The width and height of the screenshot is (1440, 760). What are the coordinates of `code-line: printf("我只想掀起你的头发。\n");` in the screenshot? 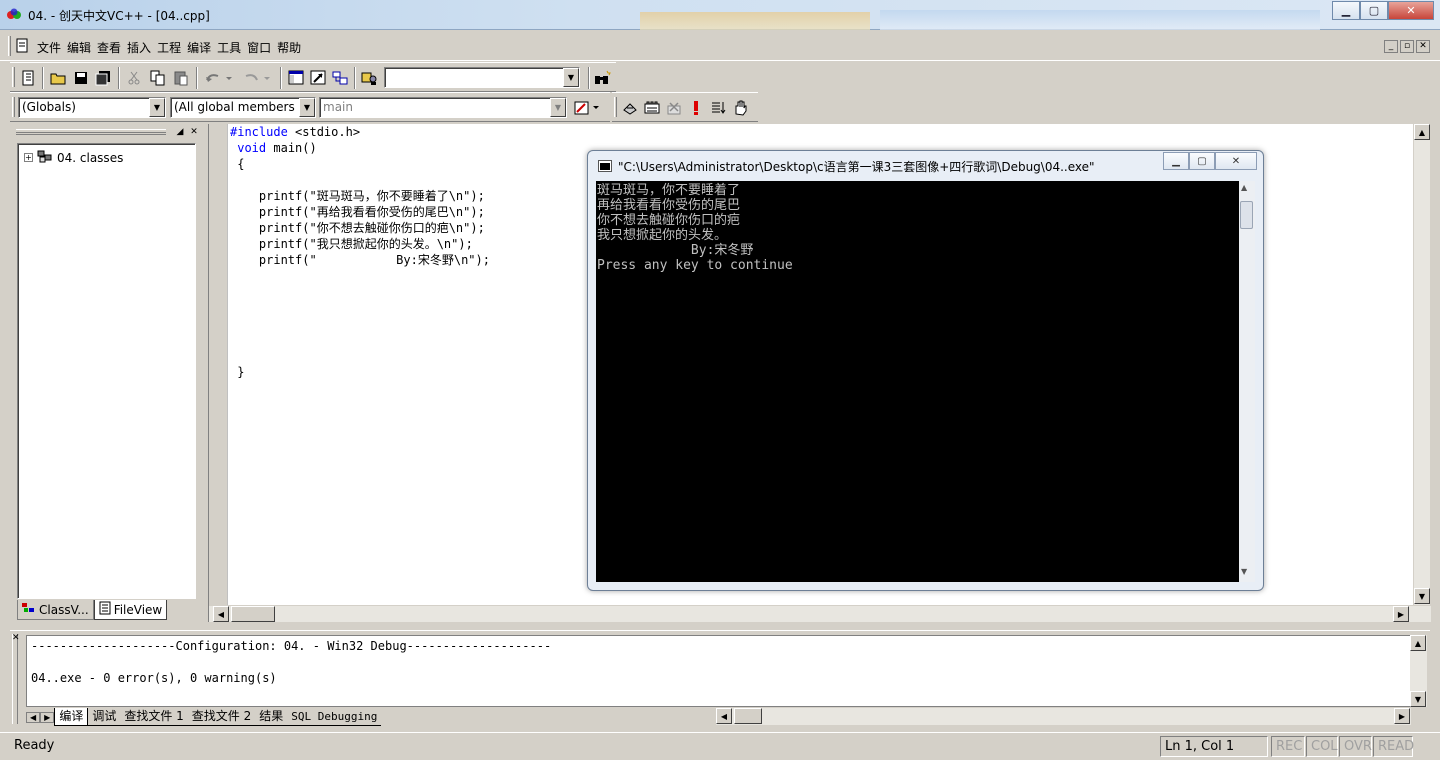 It's located at (360, 244).